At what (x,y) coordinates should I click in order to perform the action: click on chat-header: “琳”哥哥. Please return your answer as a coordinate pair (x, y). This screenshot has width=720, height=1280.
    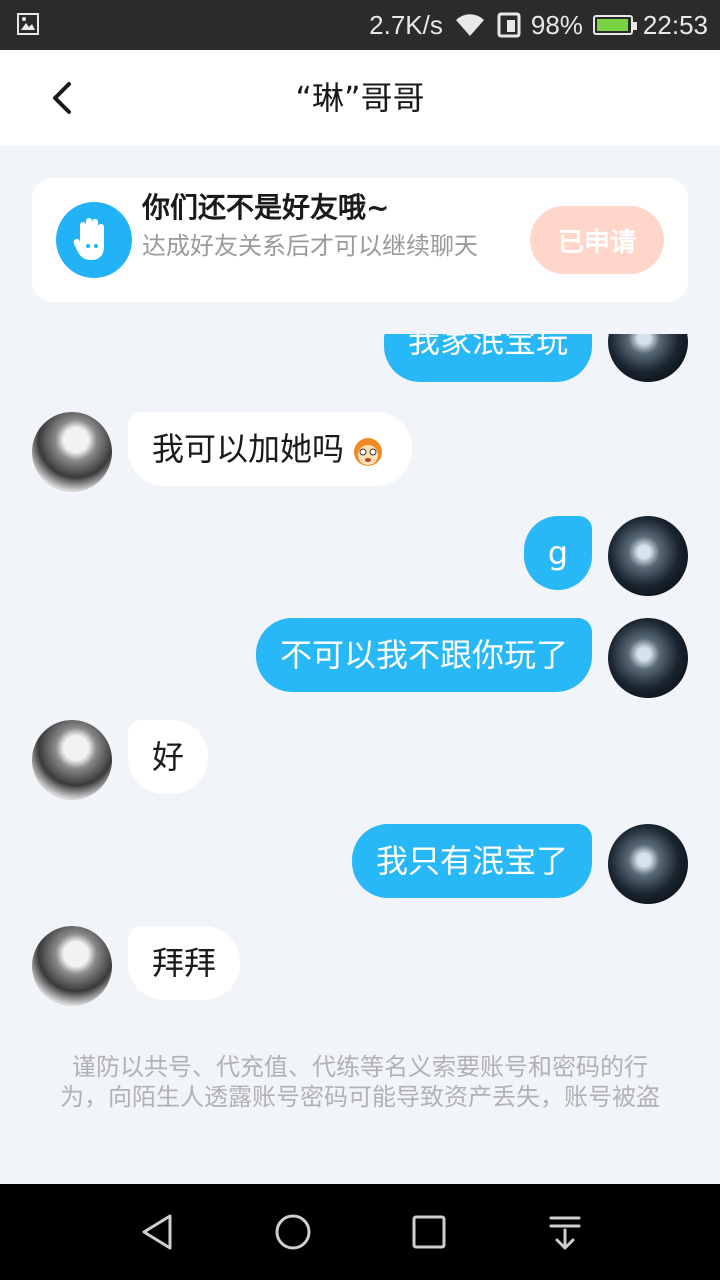
    Looking at the image, I should click on (360, 98).